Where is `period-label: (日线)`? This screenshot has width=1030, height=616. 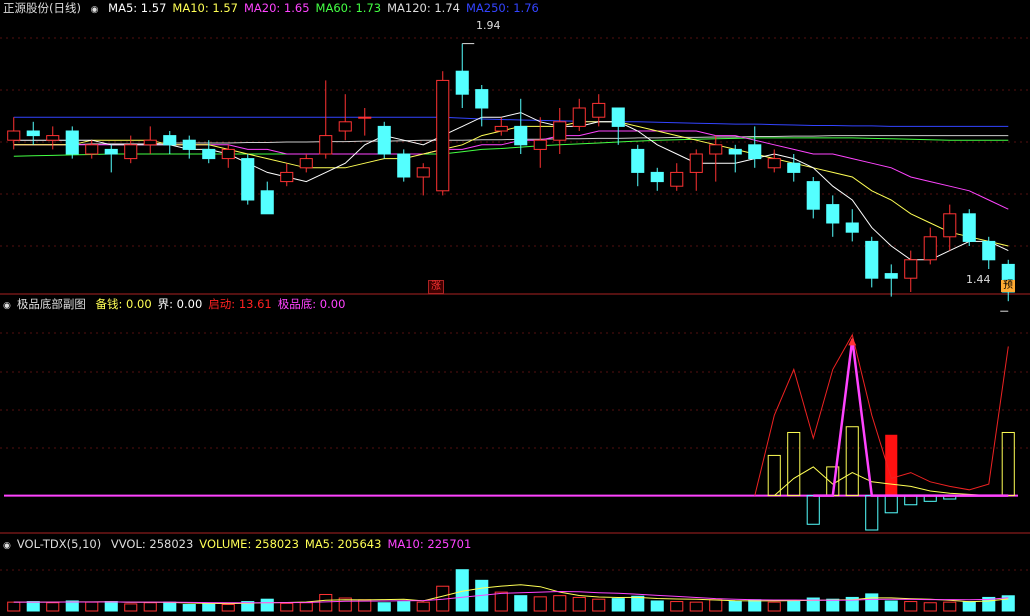
period-label: (日线) is located at coordinates (65, 8).